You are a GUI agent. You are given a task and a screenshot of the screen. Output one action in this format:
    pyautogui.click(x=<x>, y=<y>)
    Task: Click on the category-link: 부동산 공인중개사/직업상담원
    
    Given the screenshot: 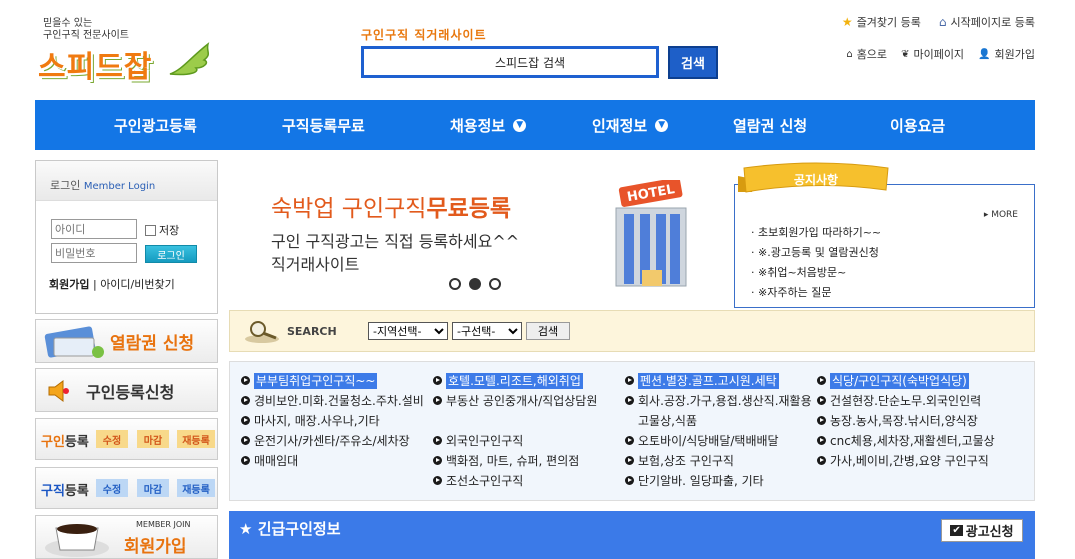 What is the action you would take?
    pyautogui.click(x=527, y=401)
    